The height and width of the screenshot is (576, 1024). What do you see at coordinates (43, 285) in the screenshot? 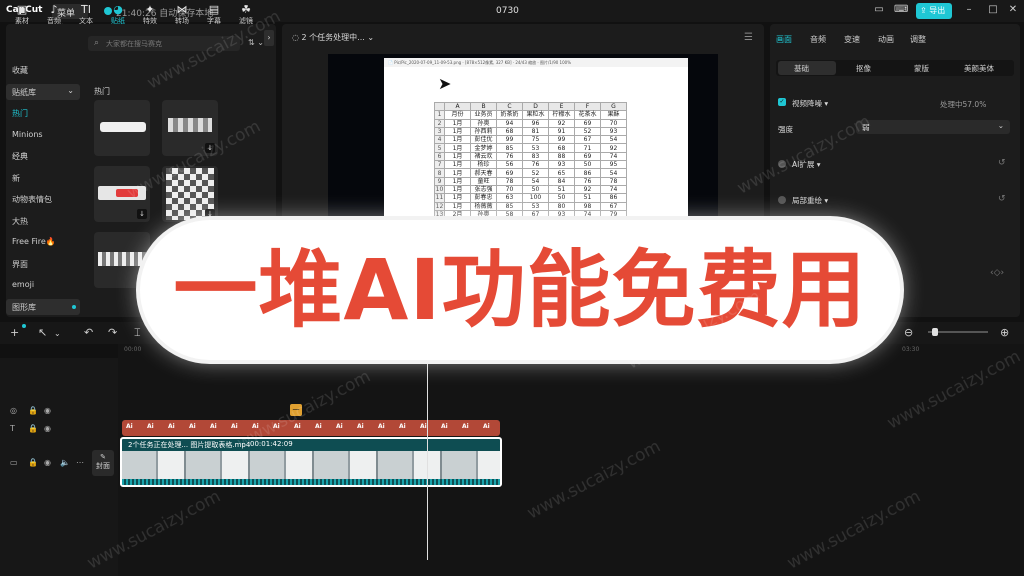
I see `sticker-category: emoji` at bounding box center [43, 285].